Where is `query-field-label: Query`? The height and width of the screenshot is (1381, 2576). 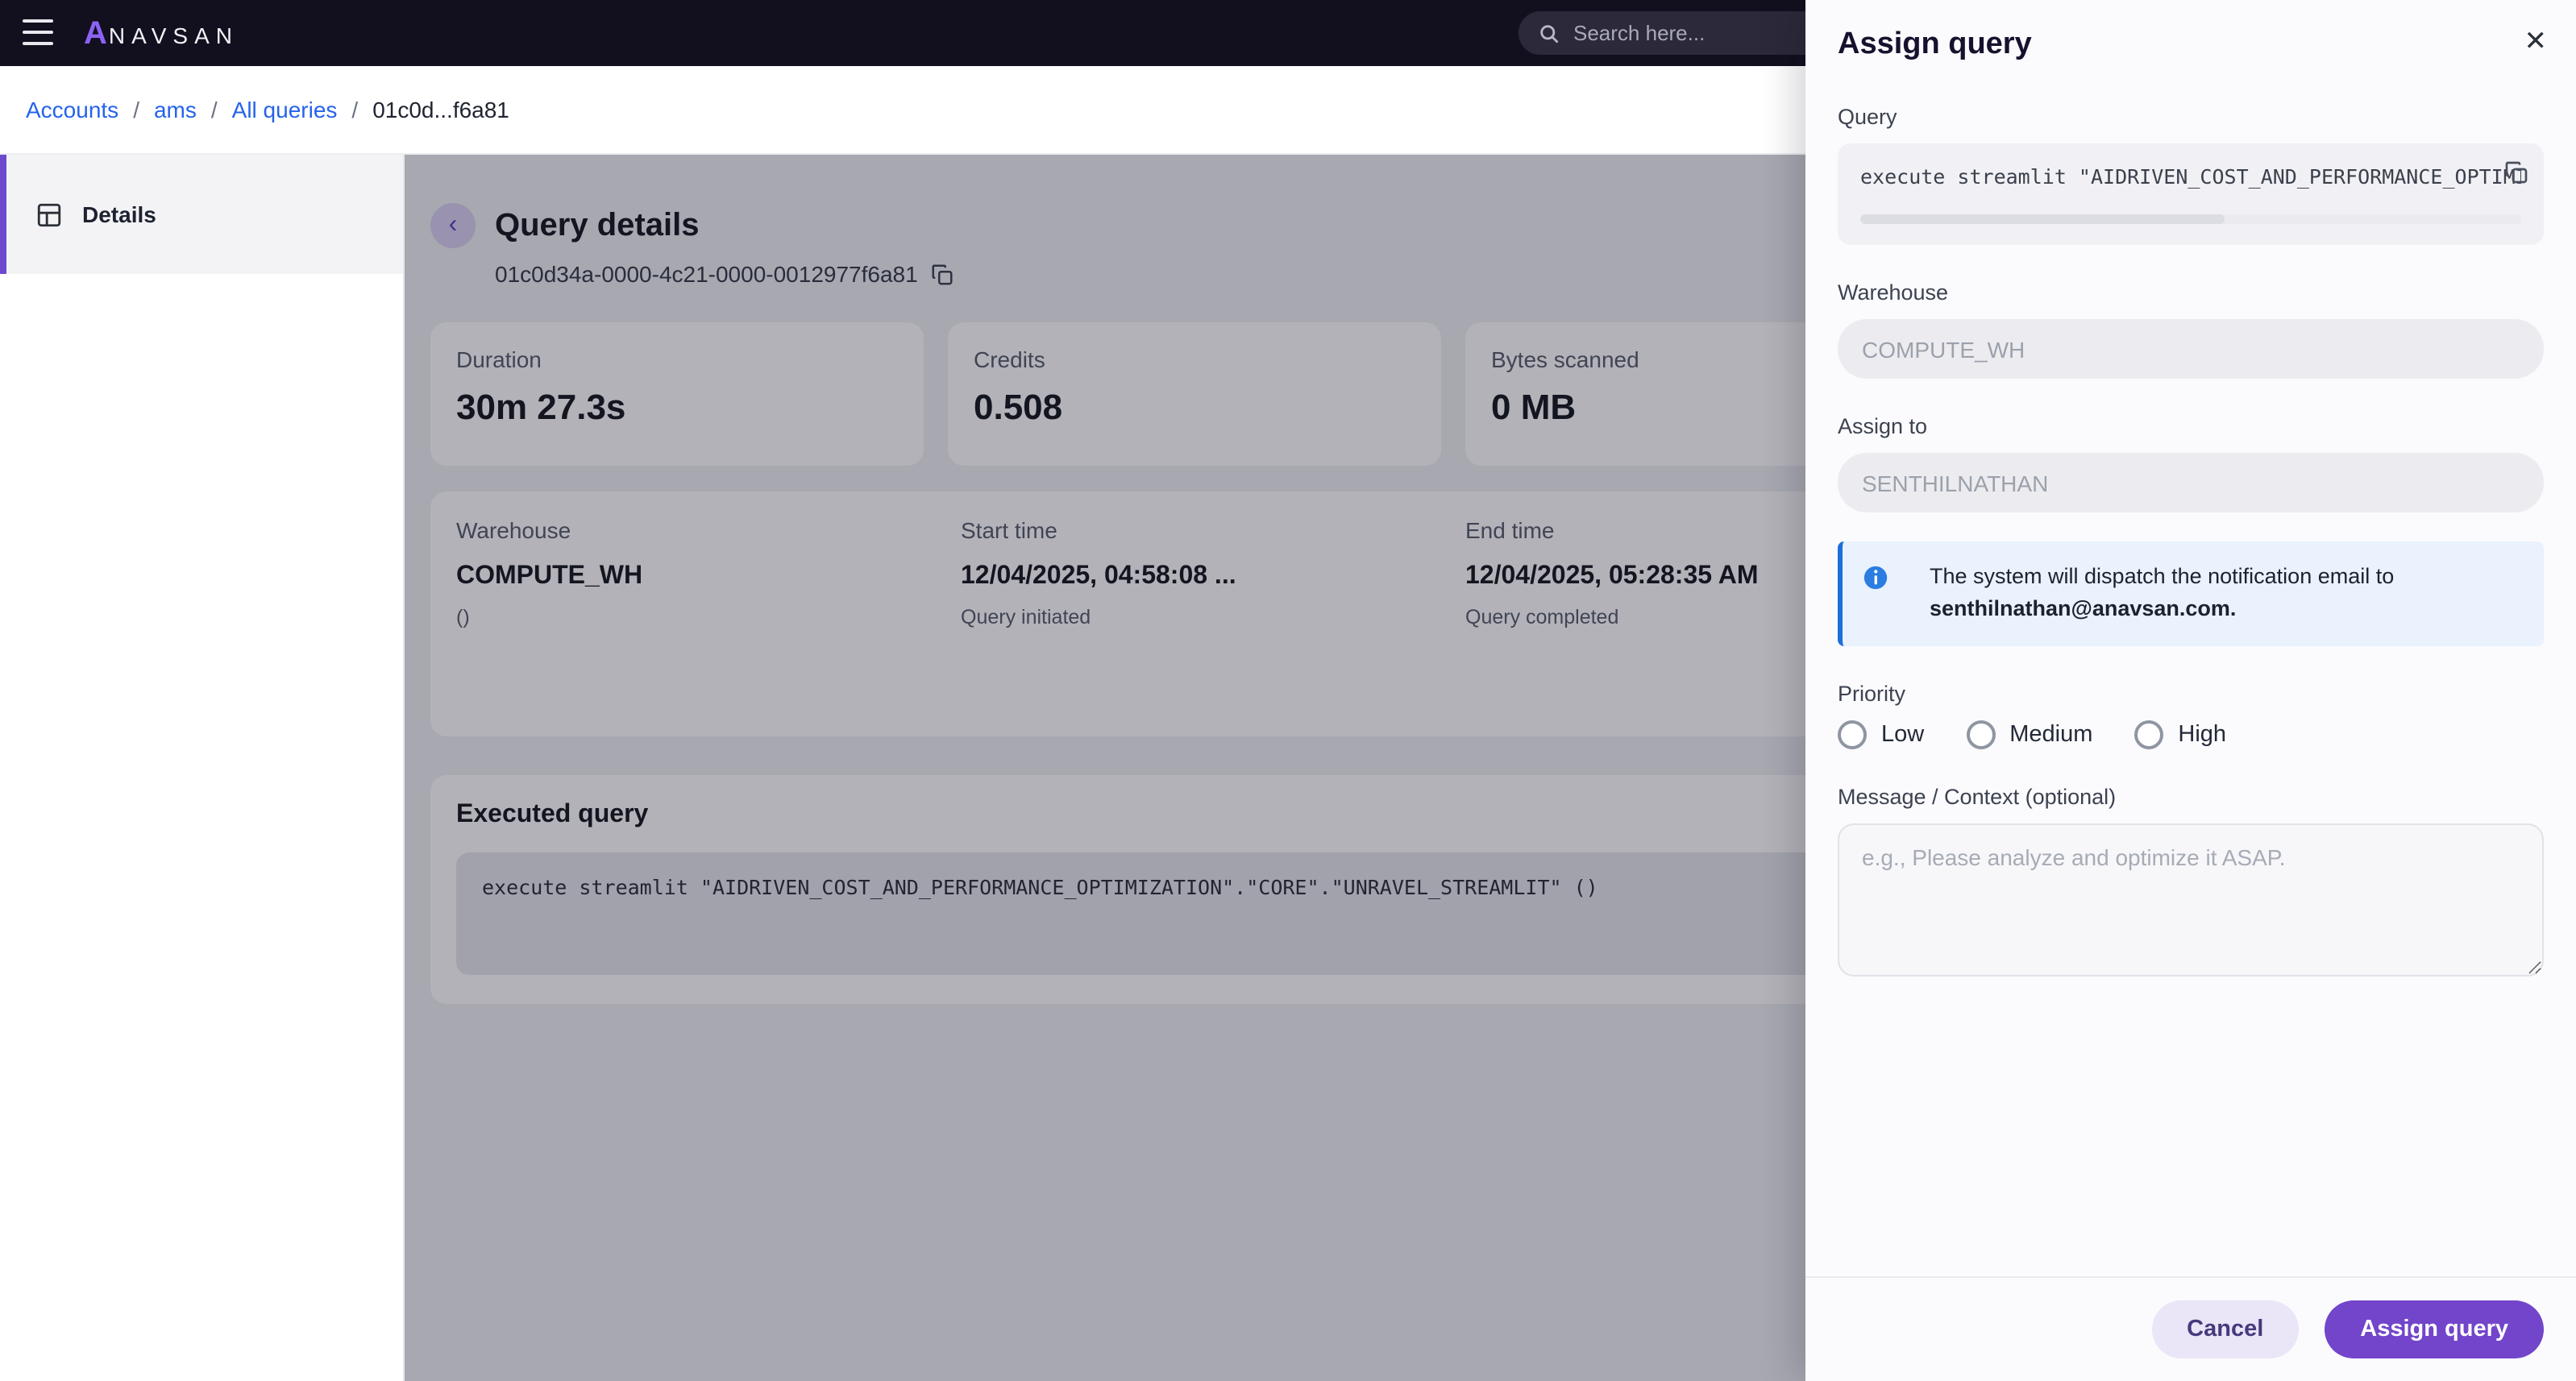 query-field-label: Query is located at coordinates (1867, 117).